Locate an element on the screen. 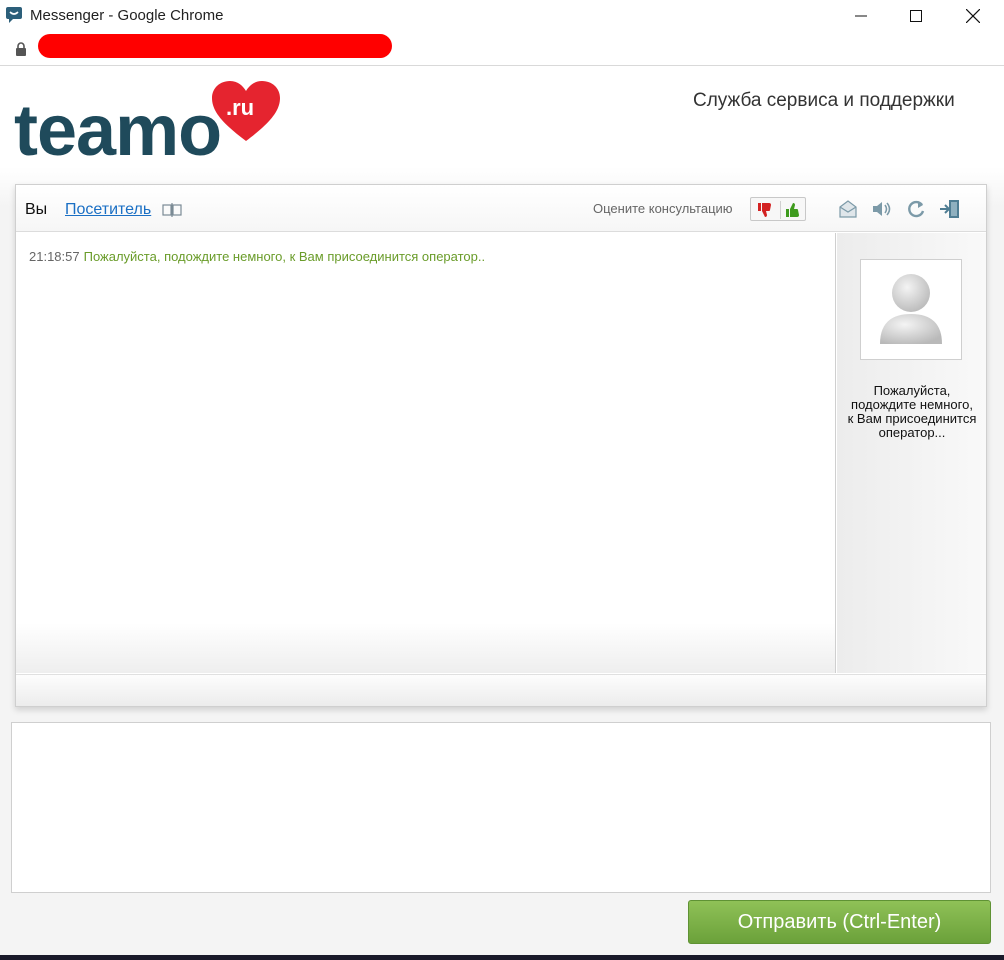 This screenshot has height=960, width=1004. exit-icon is located at coordinates (950, 209).